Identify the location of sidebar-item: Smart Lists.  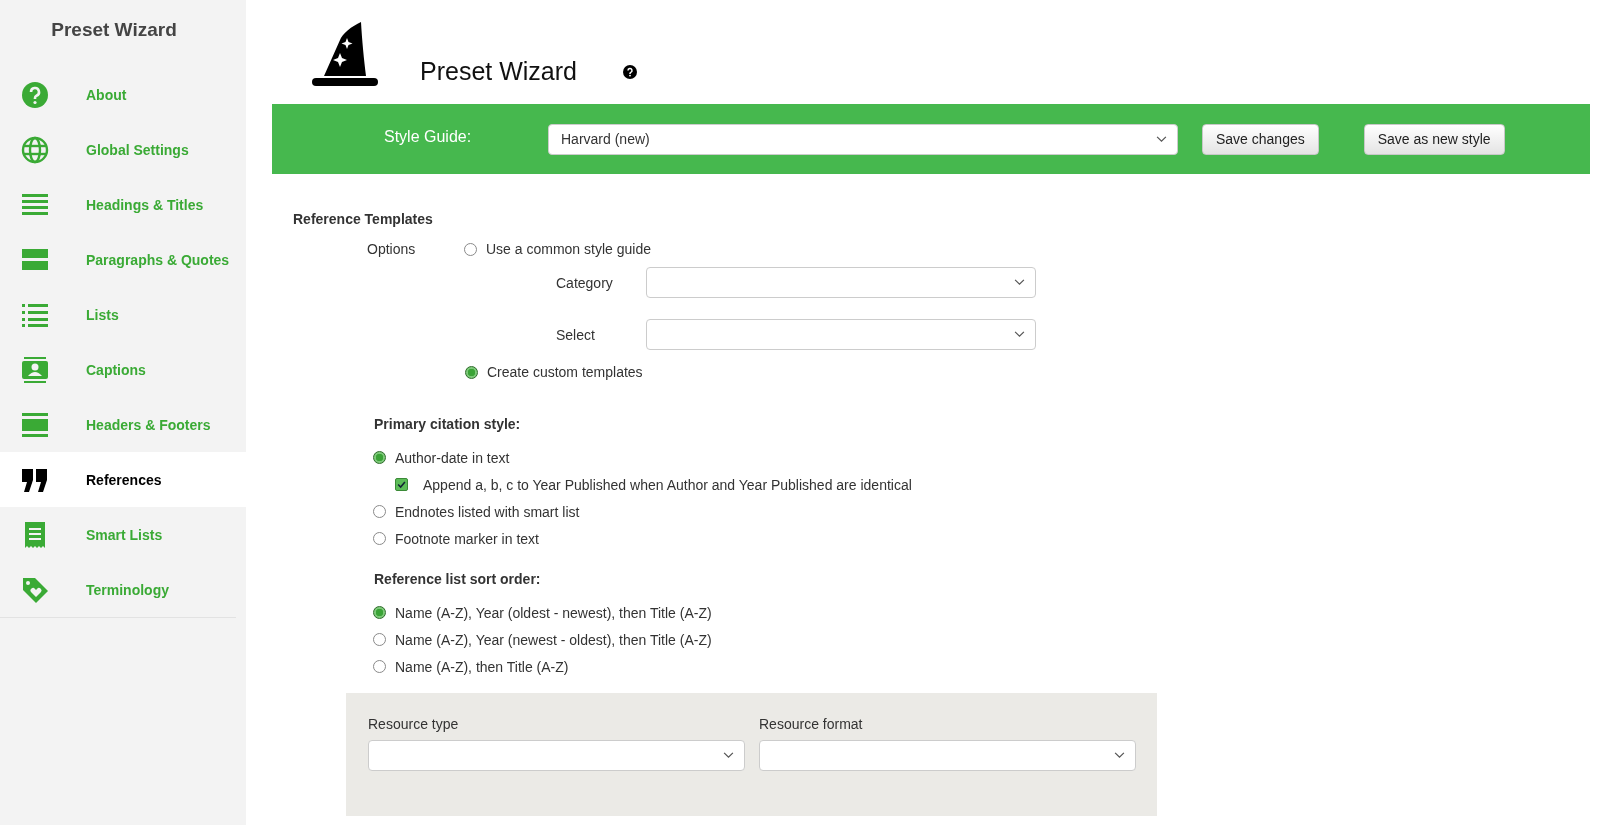
(123, 534).